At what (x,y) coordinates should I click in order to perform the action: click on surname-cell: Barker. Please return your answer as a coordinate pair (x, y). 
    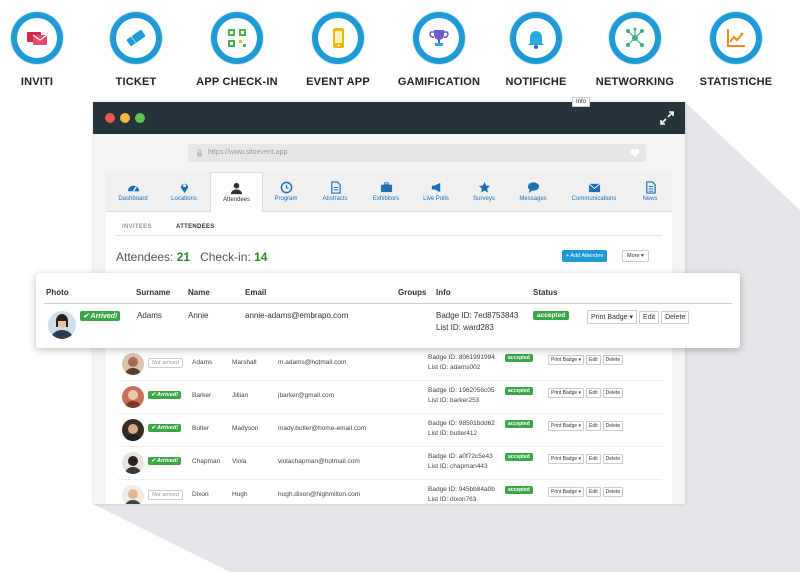
    Looking at the image, I should click on (202, 395).